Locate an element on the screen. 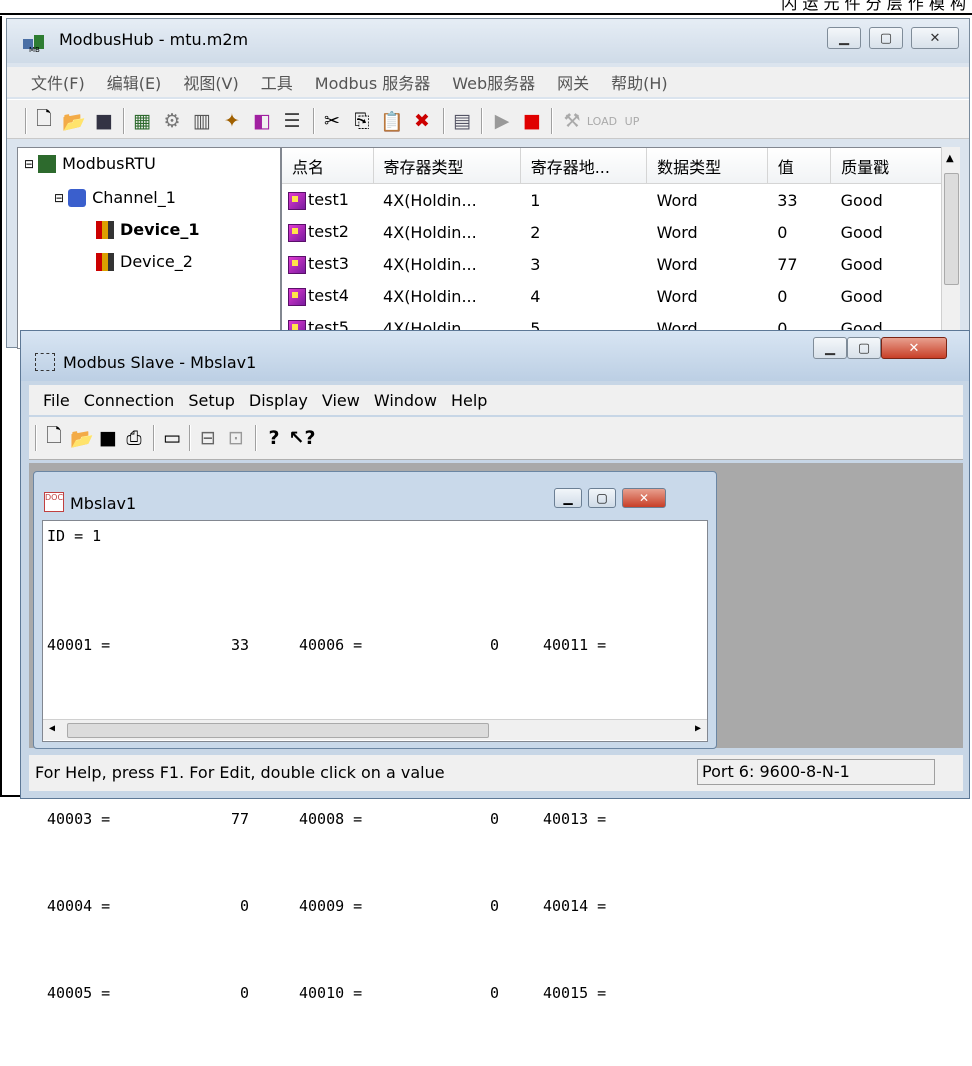 This screenshot has width=972, height=1066. col-header-data-type: 数据类型 is located at coordinates (707, 166).